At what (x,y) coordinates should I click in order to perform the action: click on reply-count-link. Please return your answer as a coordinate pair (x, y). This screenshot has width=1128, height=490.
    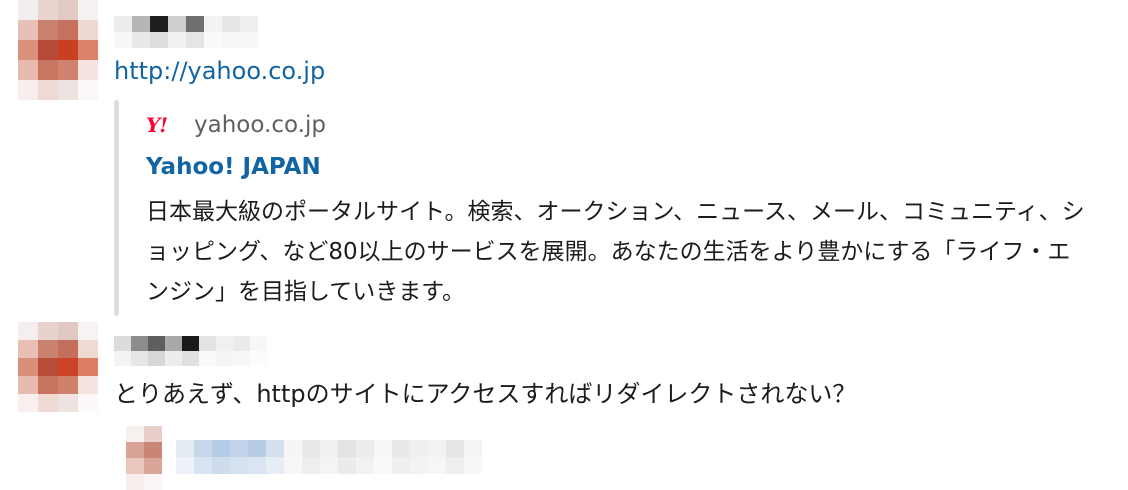
    Looking at the image, I should click on (329, 457).